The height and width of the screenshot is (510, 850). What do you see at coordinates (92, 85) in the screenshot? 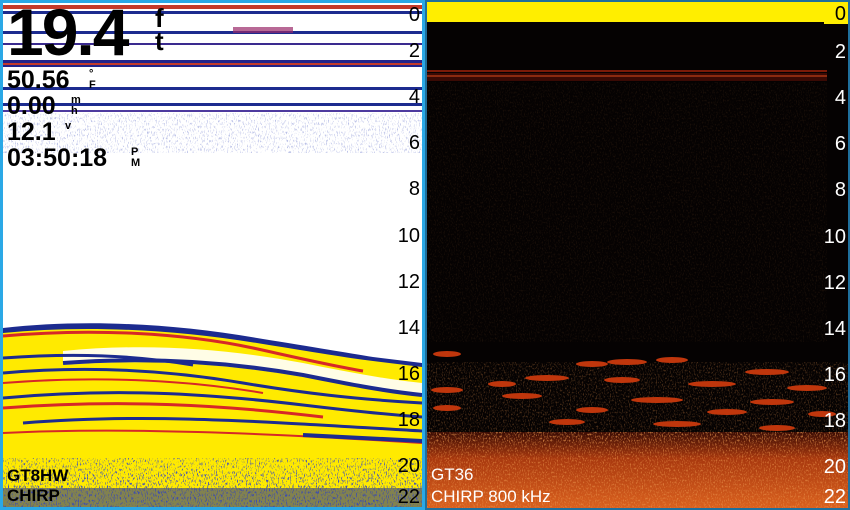
I see `temperature-unit-bottom: F` at bounding box center [92, 85].